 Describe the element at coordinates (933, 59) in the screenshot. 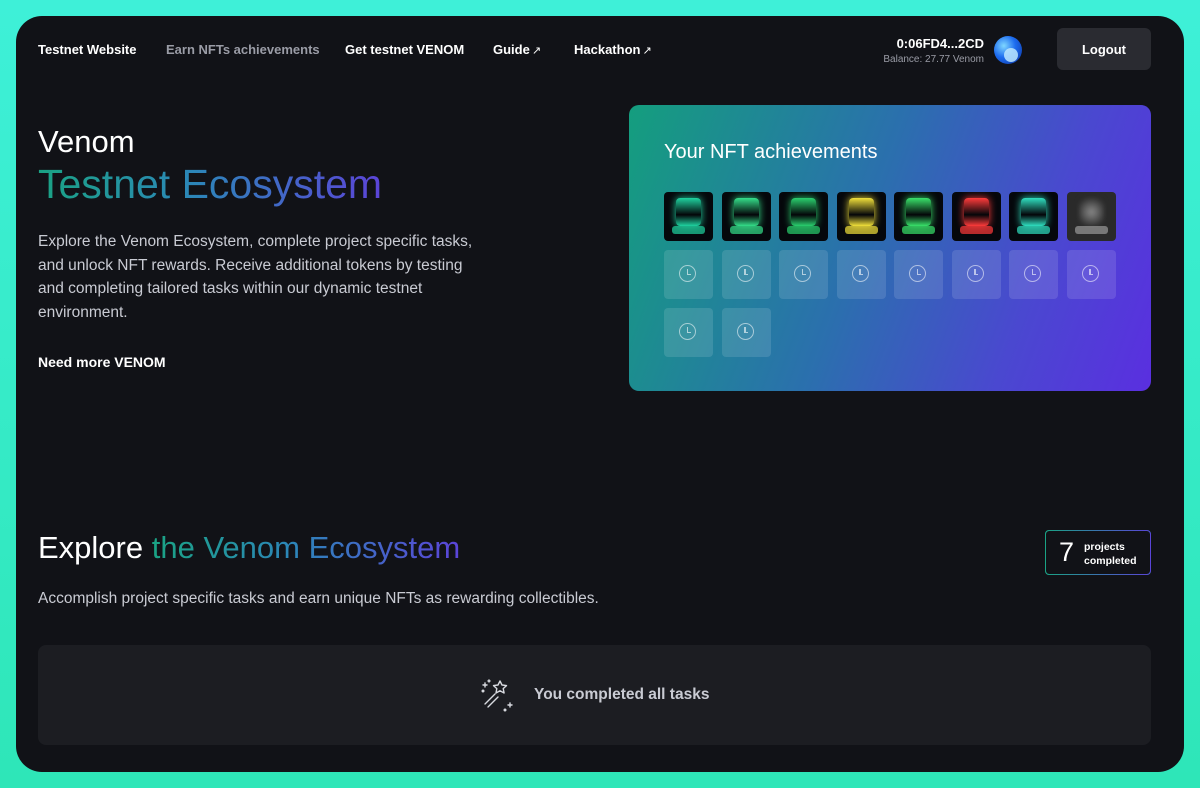

I see `wallet-balance: Balance: 27.77 Venom` at that location.